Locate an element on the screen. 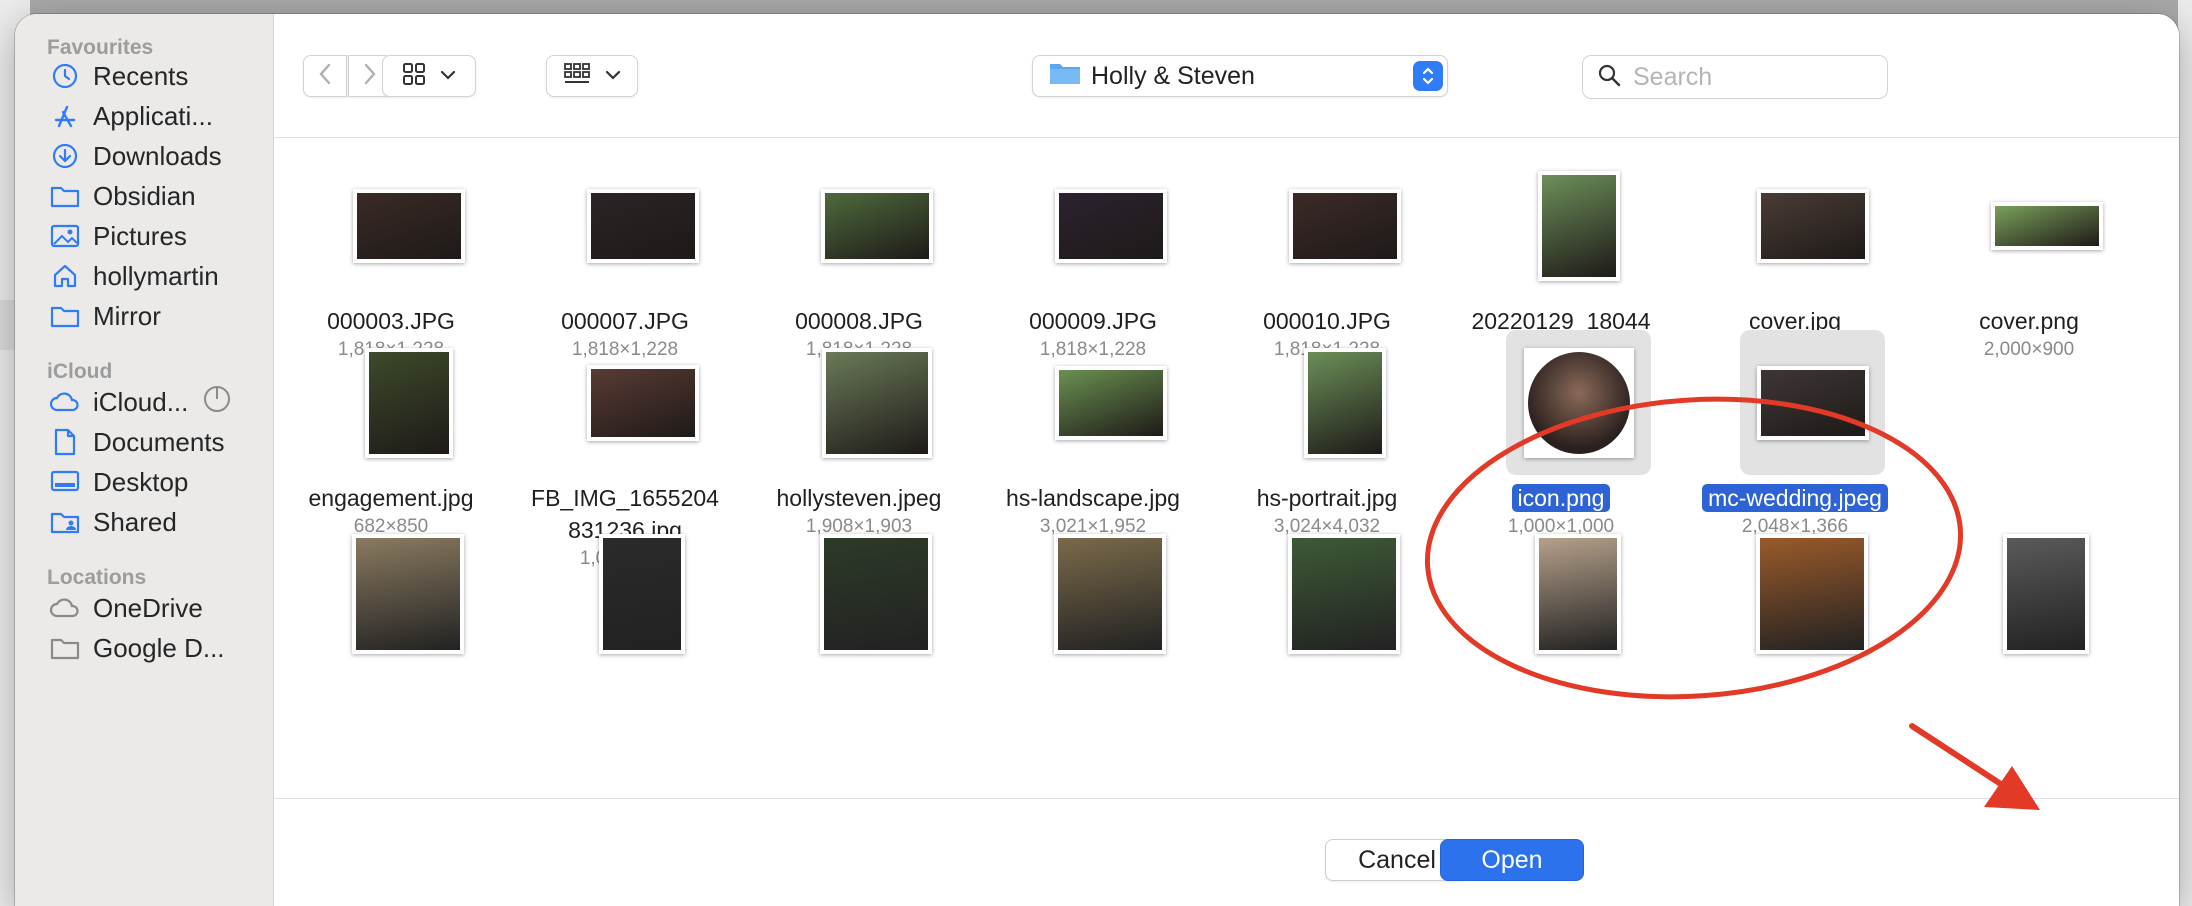  applications-icon is located at coordinates (65, 116).